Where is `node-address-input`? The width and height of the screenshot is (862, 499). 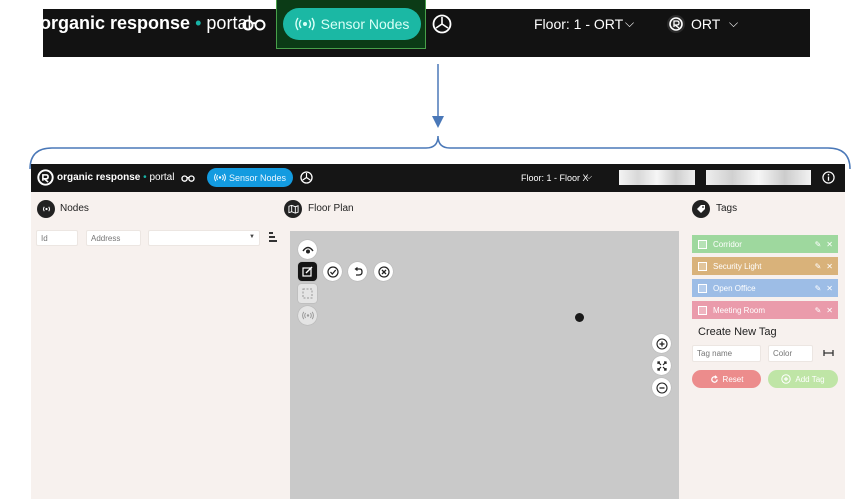
node-address-input is located at coordinates (113, 238).